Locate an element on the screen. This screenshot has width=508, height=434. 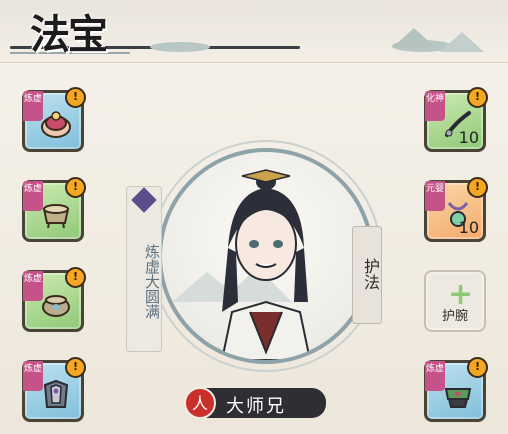
bracer-empty-slot: + 护腕 is located at coordinates (455, 301).